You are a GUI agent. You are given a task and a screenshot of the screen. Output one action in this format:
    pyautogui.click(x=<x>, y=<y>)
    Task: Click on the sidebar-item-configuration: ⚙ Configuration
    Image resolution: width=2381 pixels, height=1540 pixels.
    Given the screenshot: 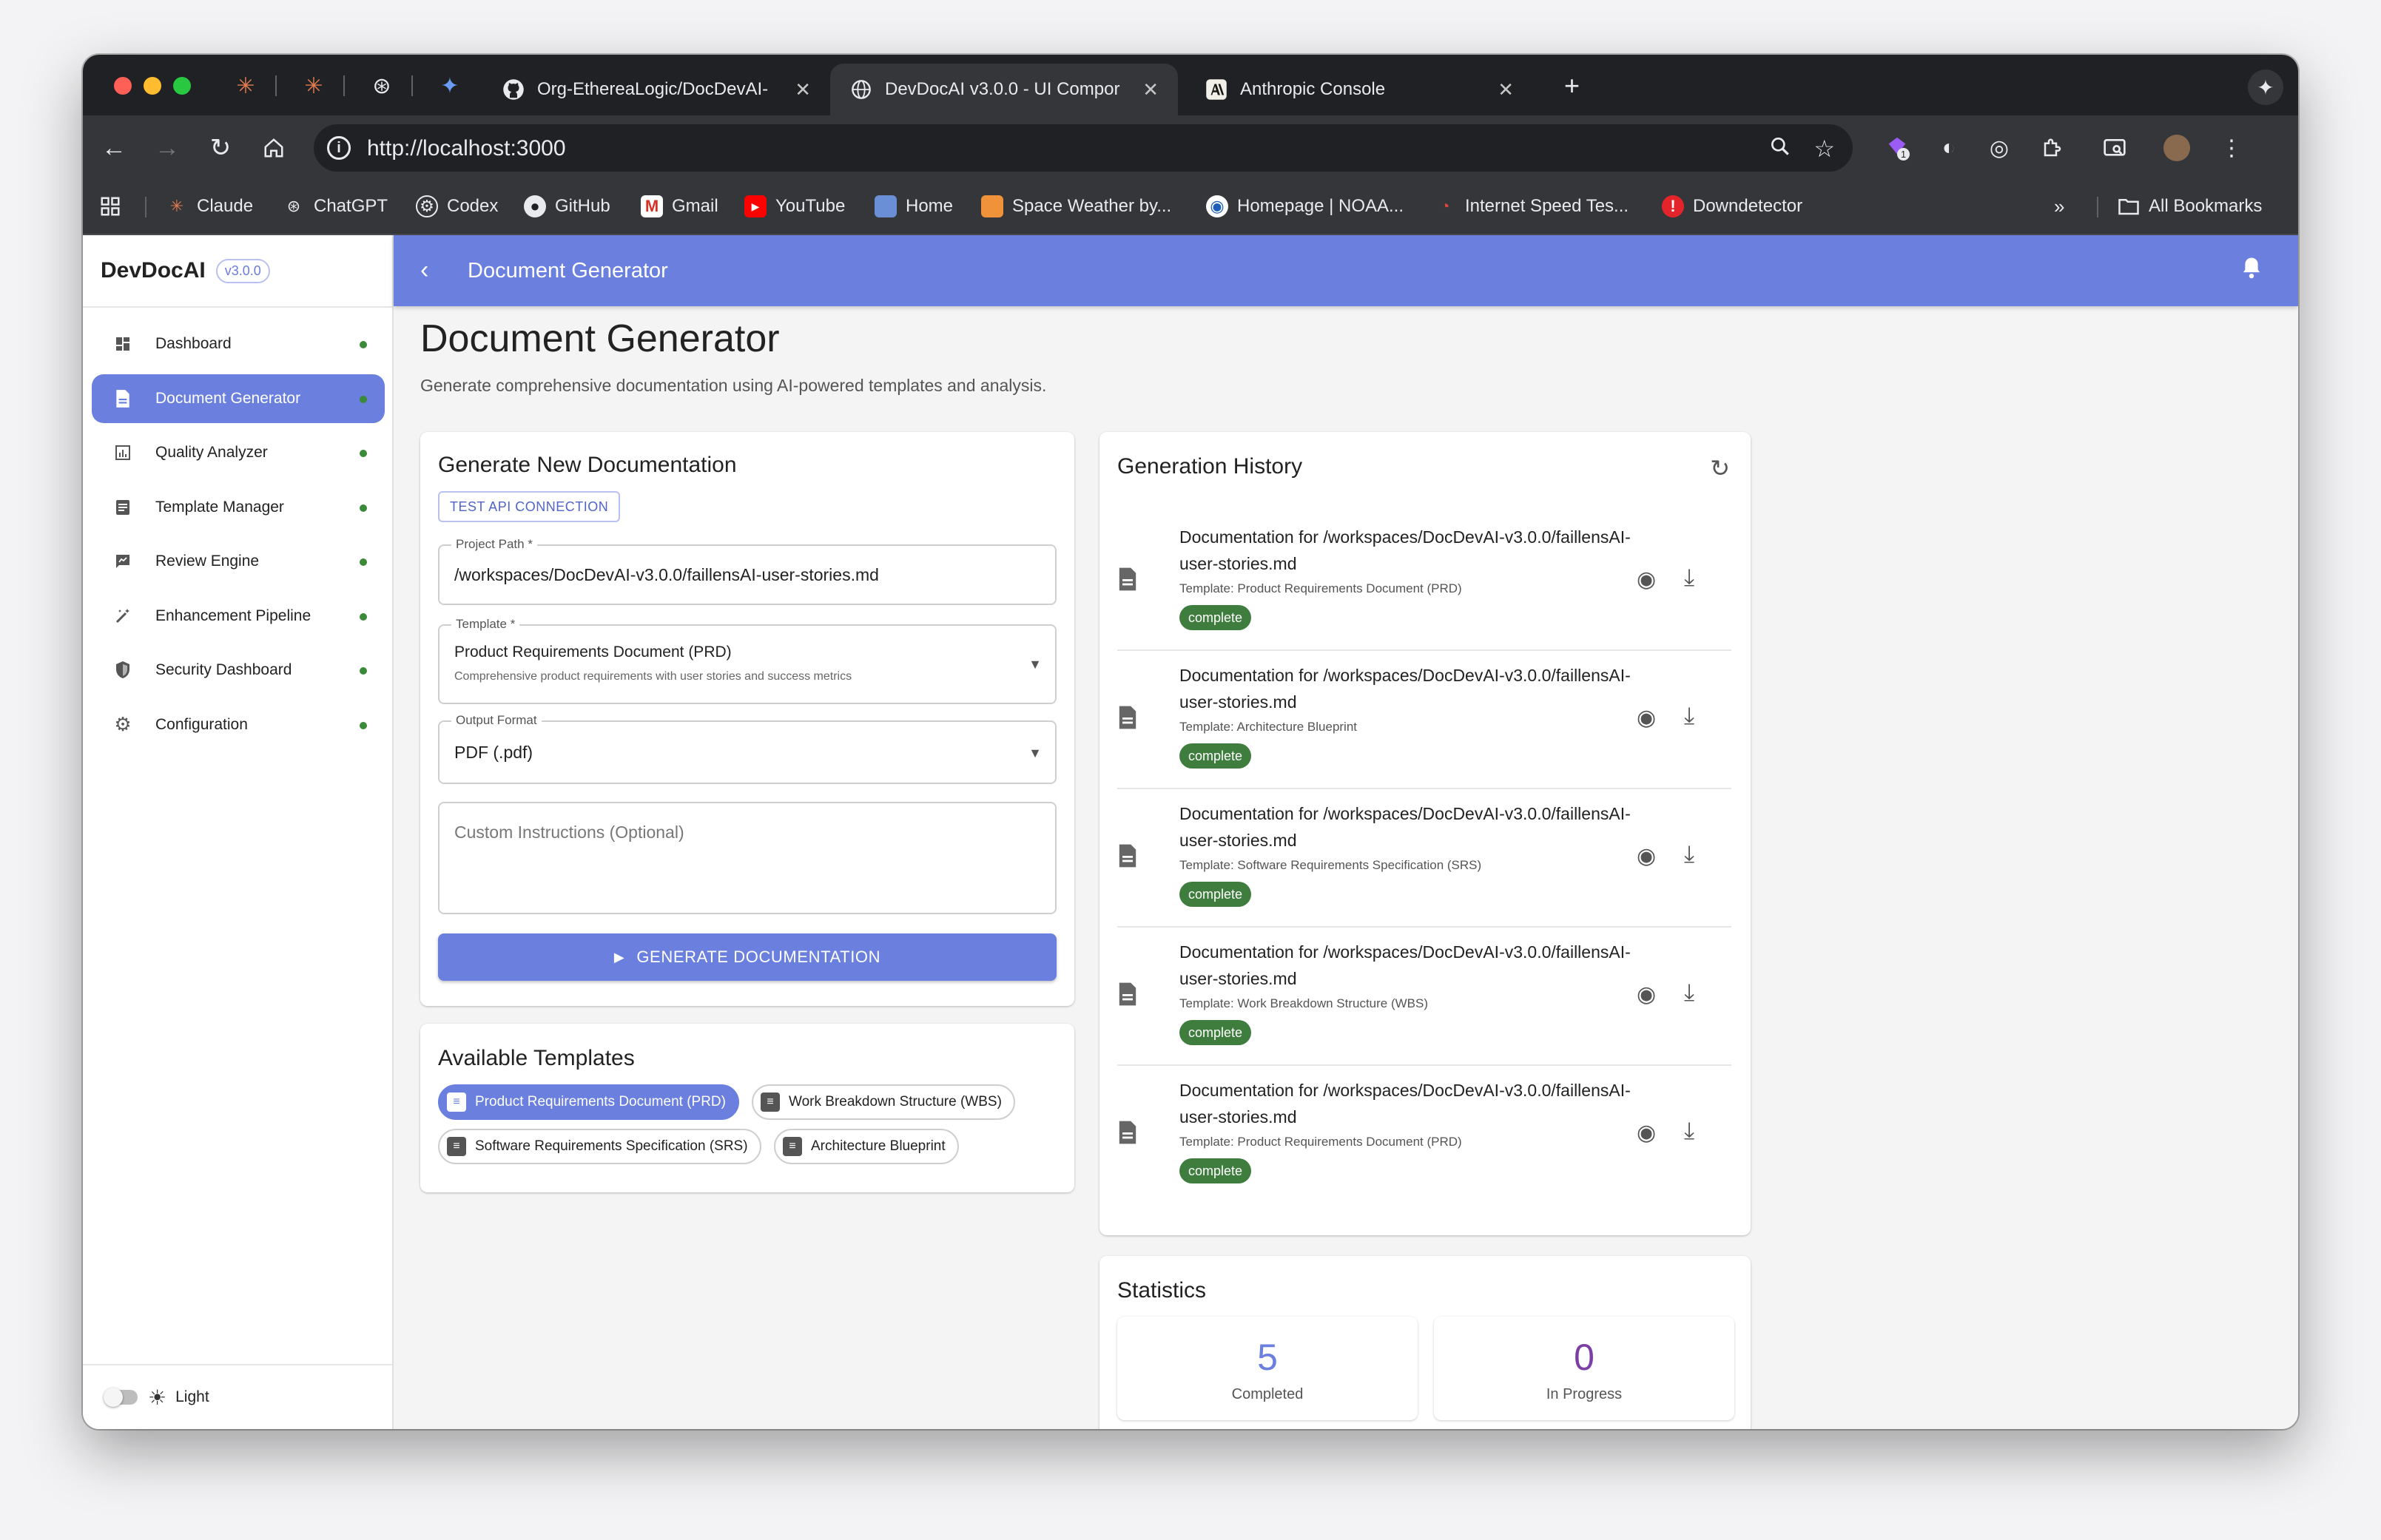 What is the action you would take?
    pyautogui.click(x=238, y=724)
    